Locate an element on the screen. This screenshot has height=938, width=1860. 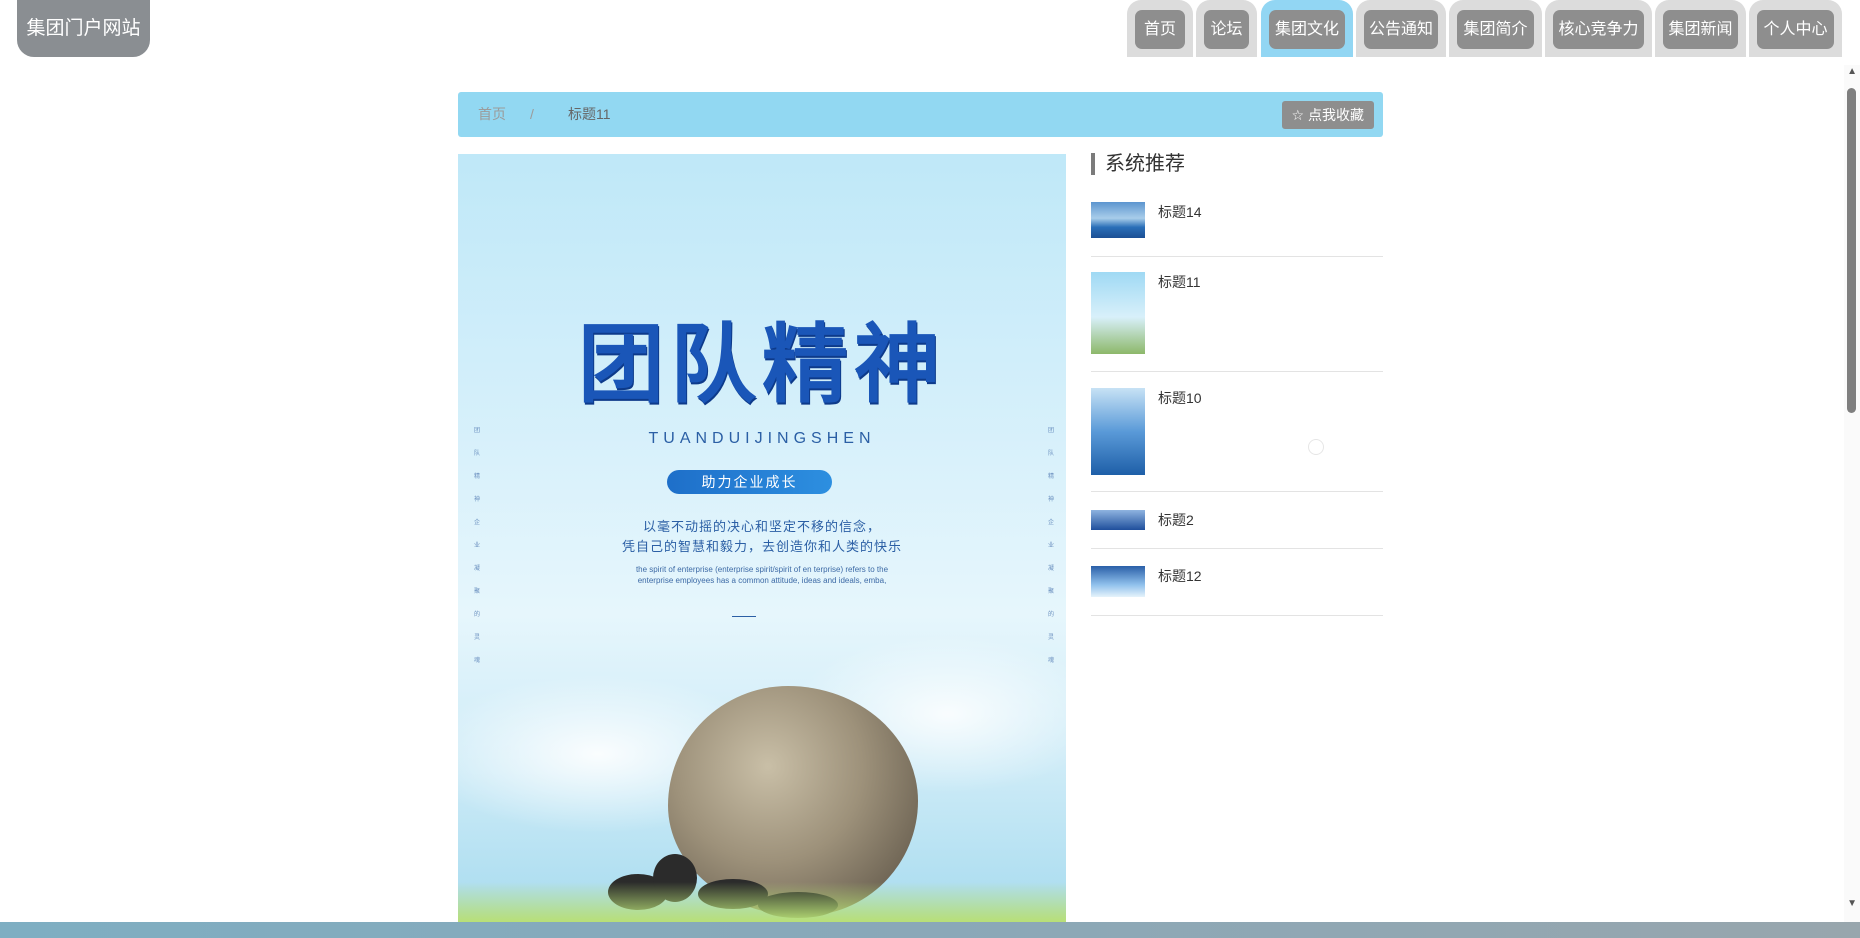
nav-tab-label: 核心竞争力 is located at coordinates (1598, 29).